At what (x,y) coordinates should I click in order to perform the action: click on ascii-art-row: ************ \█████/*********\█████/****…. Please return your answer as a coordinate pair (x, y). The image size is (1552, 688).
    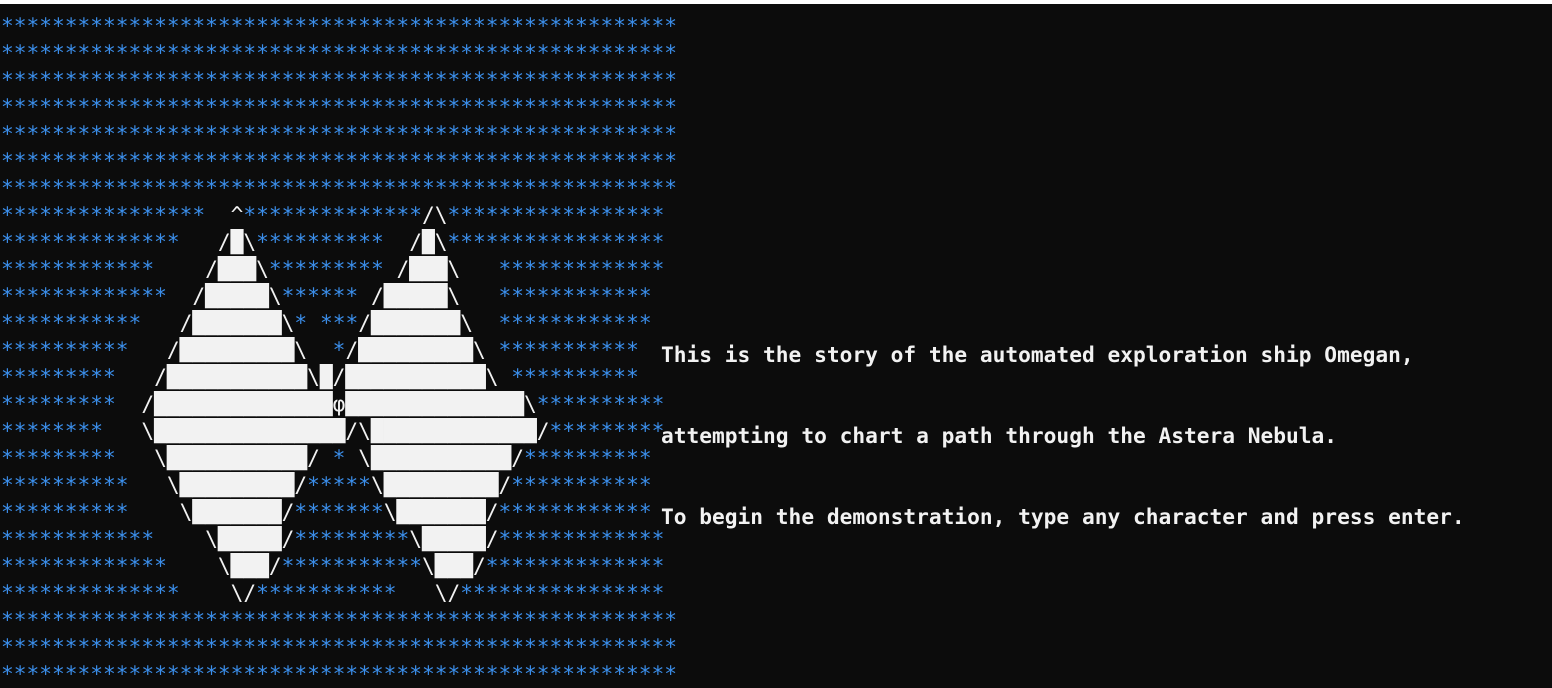
    Looking at the image, I should click on (333, 538).